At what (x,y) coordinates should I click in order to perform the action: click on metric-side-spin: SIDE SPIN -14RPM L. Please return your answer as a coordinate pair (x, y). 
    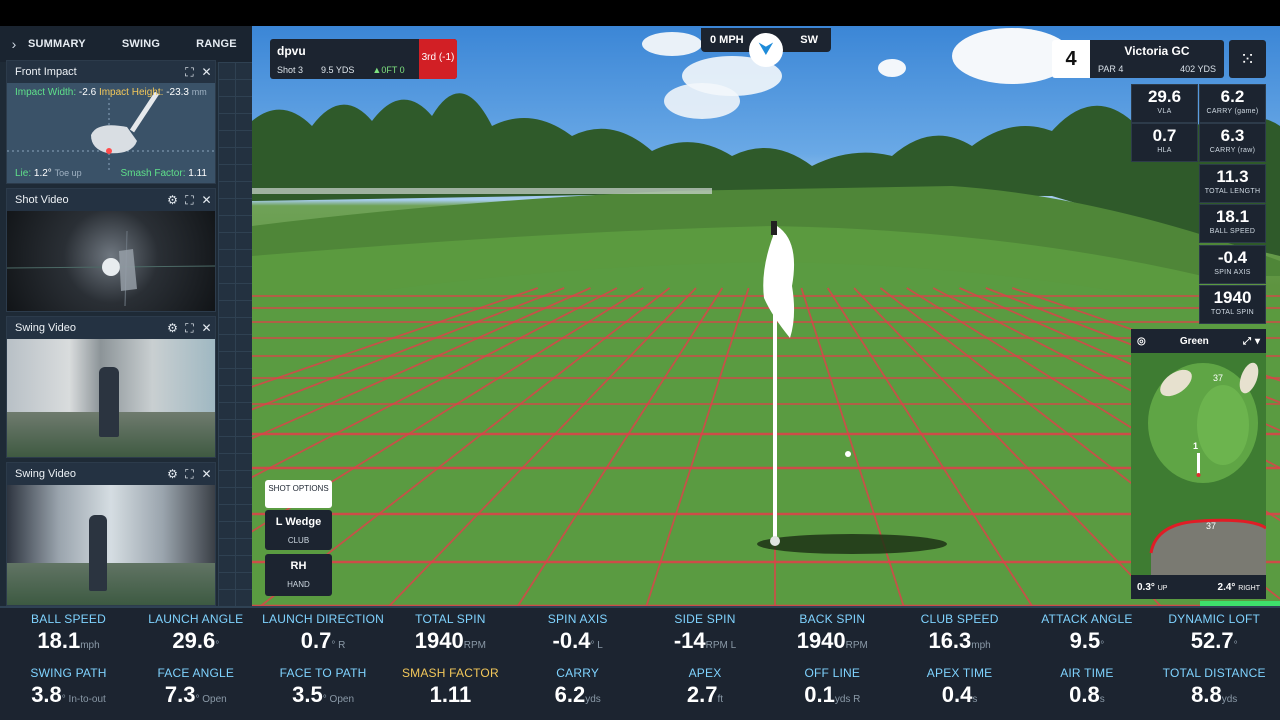
    Looking at the image, I should click on (705, 634).